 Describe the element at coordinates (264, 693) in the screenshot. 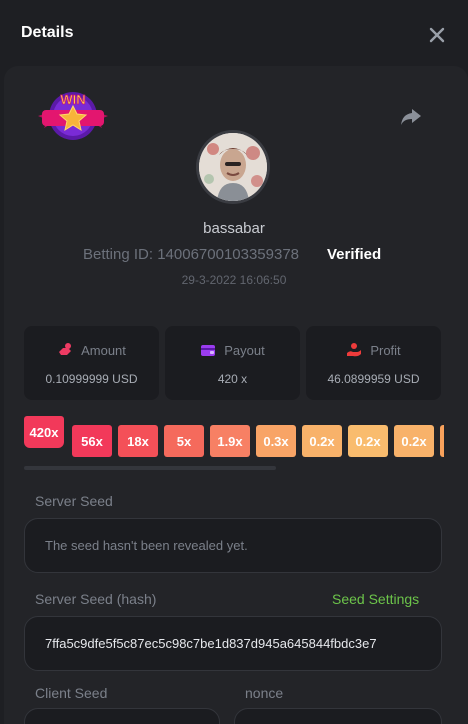

I see `nonce-label: nonce` at that location.